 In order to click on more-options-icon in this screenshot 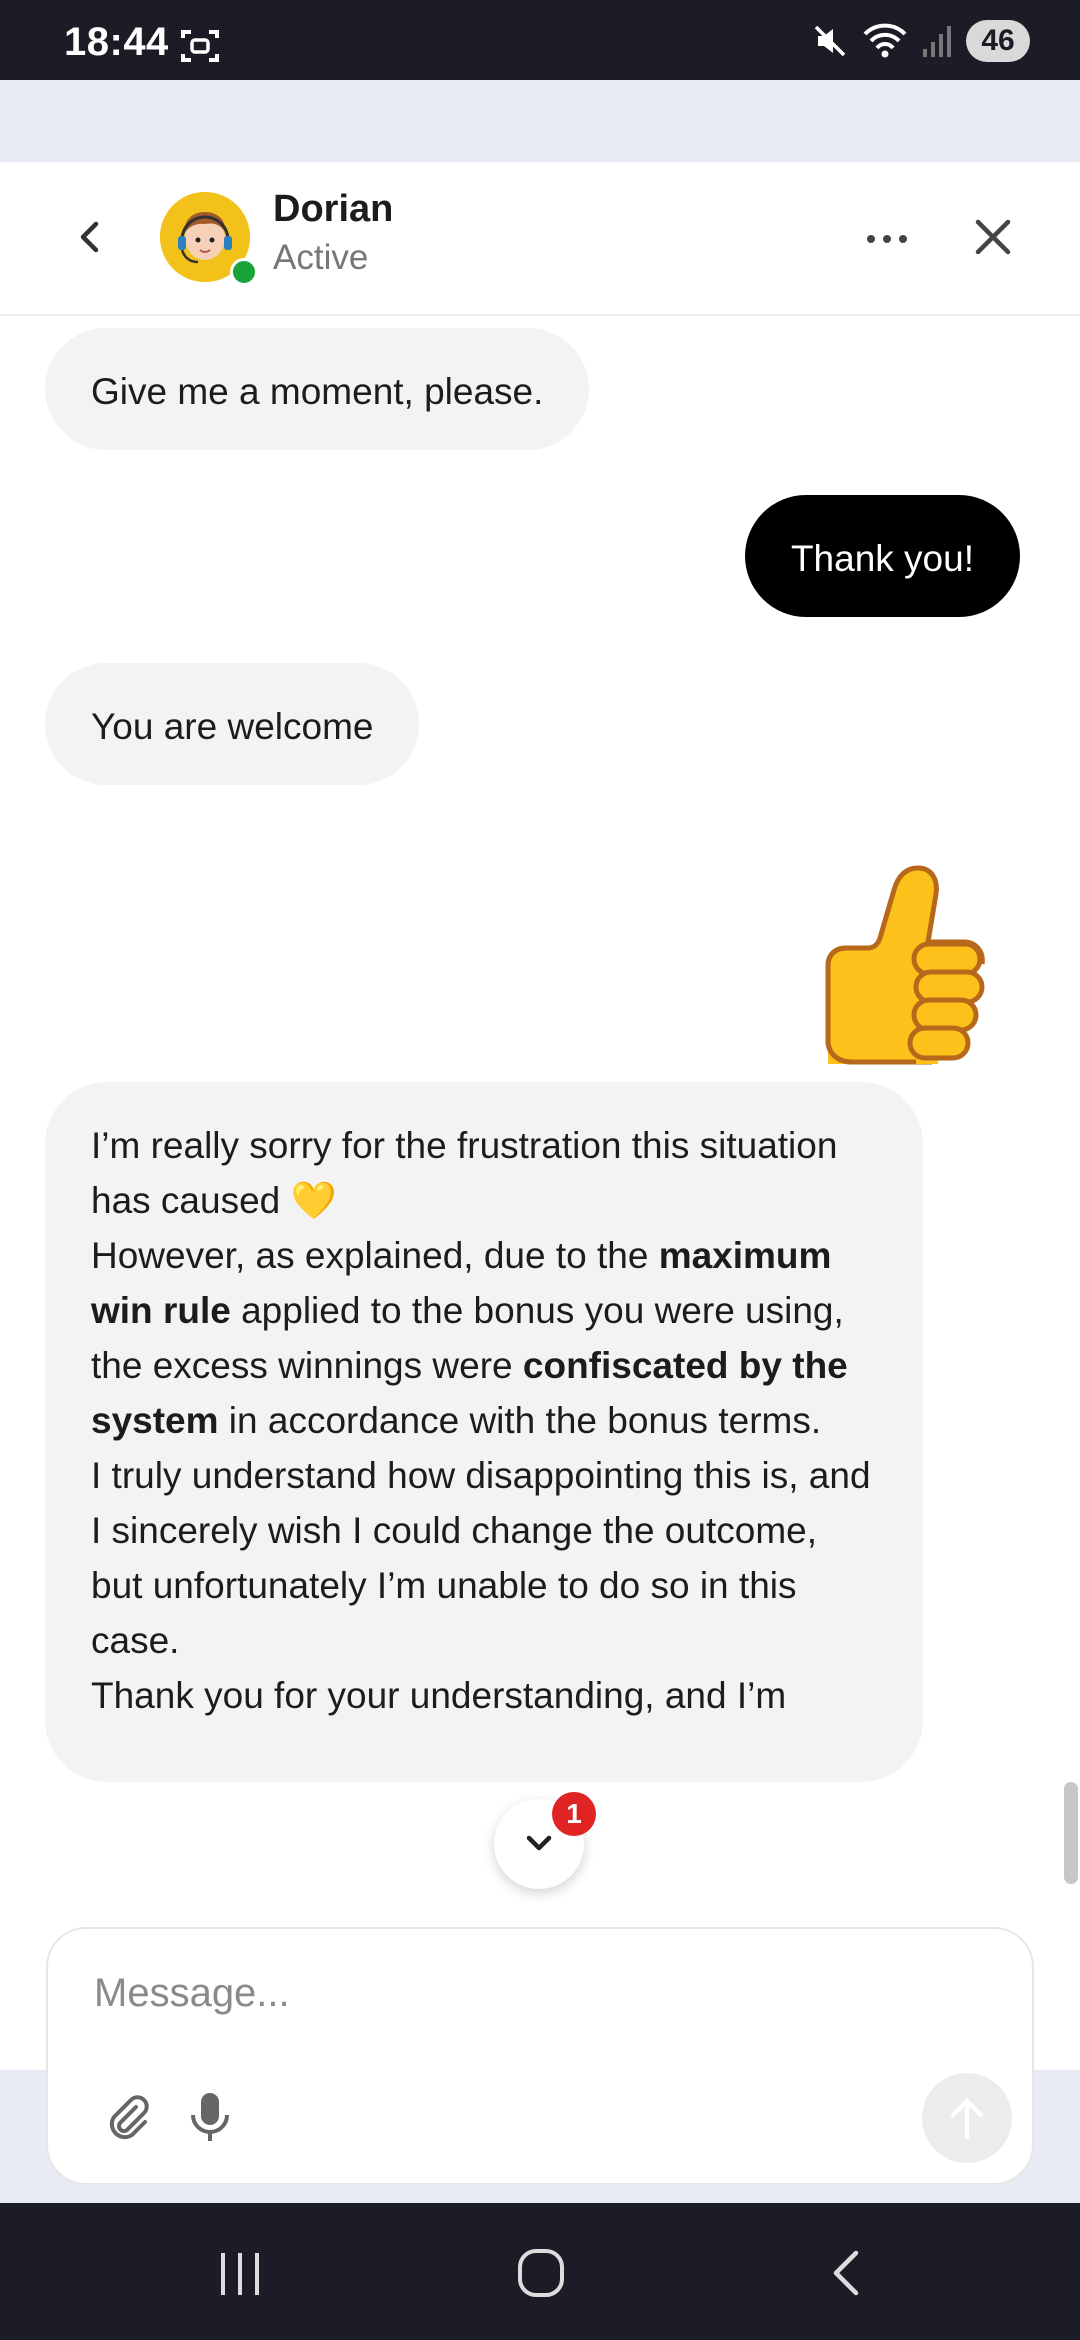, I will do `click(887, 239)`.